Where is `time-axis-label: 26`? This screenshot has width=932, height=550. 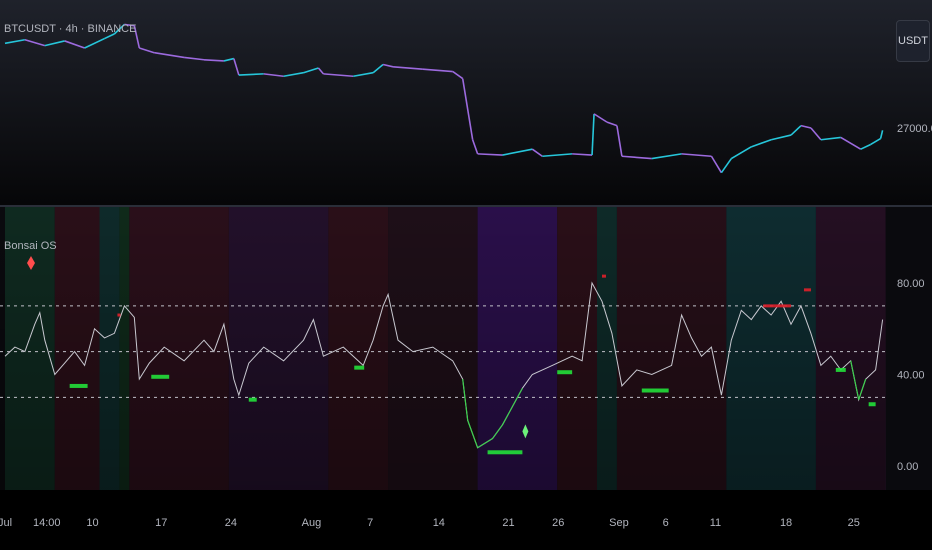
time-axis-label: 26 is located at coordinates (558, 523).